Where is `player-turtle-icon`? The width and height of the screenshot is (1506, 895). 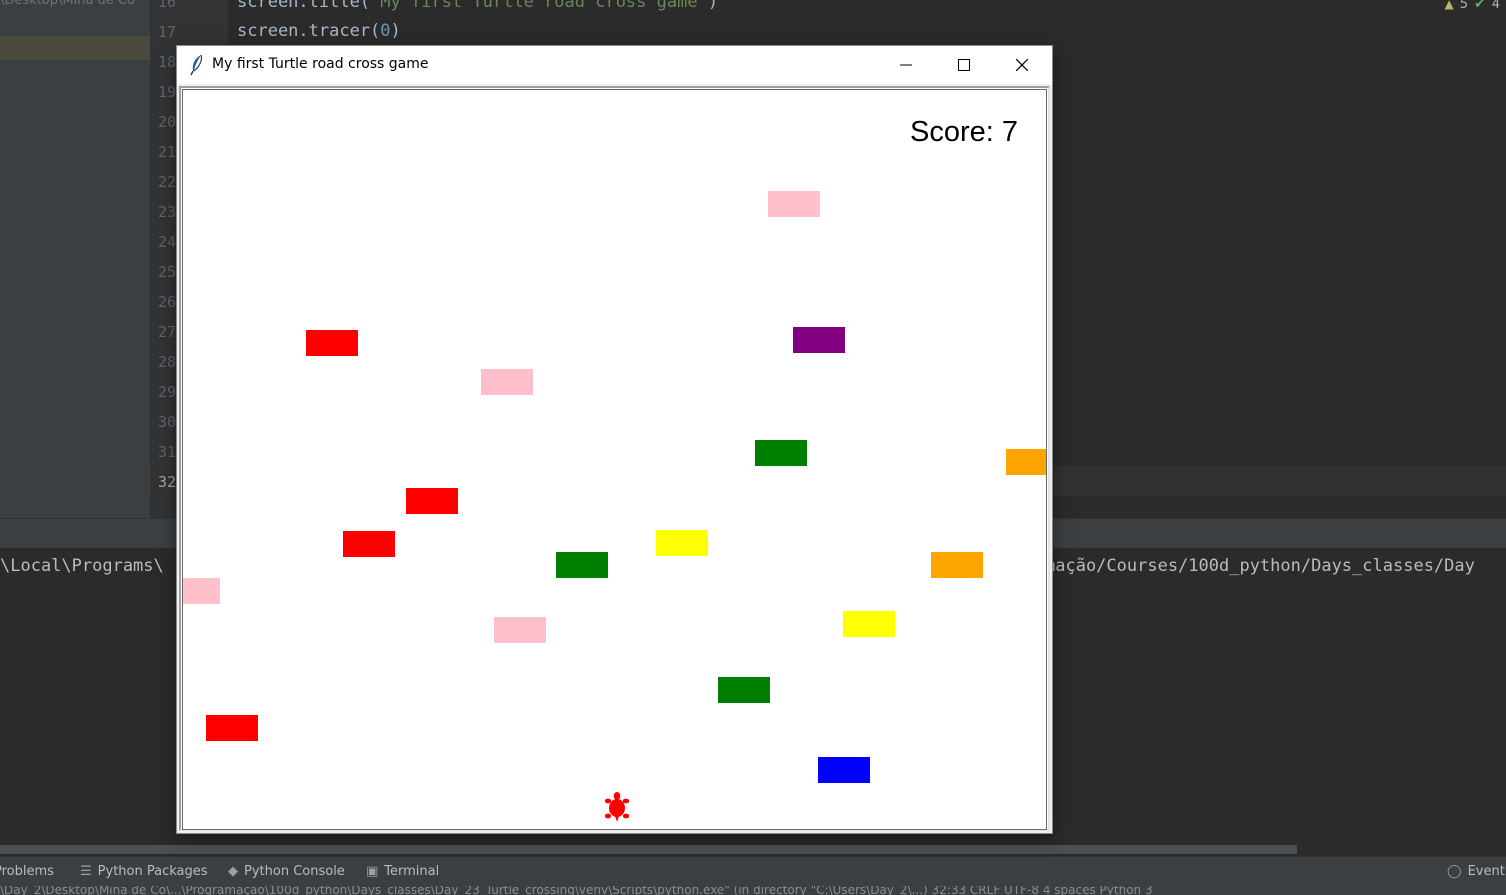 player-turtle-icon is located at coordinates (617, 807).